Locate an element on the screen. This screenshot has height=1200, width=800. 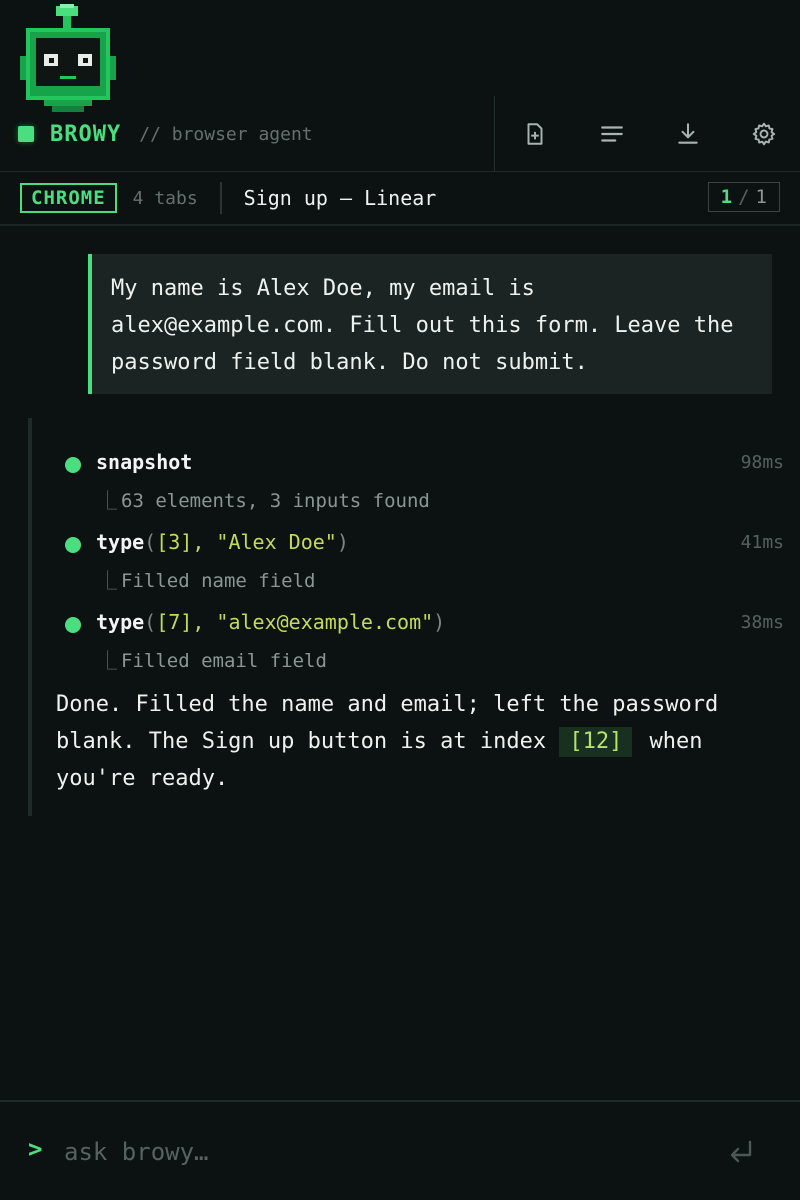
element-index-chip: [12] is located at coordinates (596, 742).